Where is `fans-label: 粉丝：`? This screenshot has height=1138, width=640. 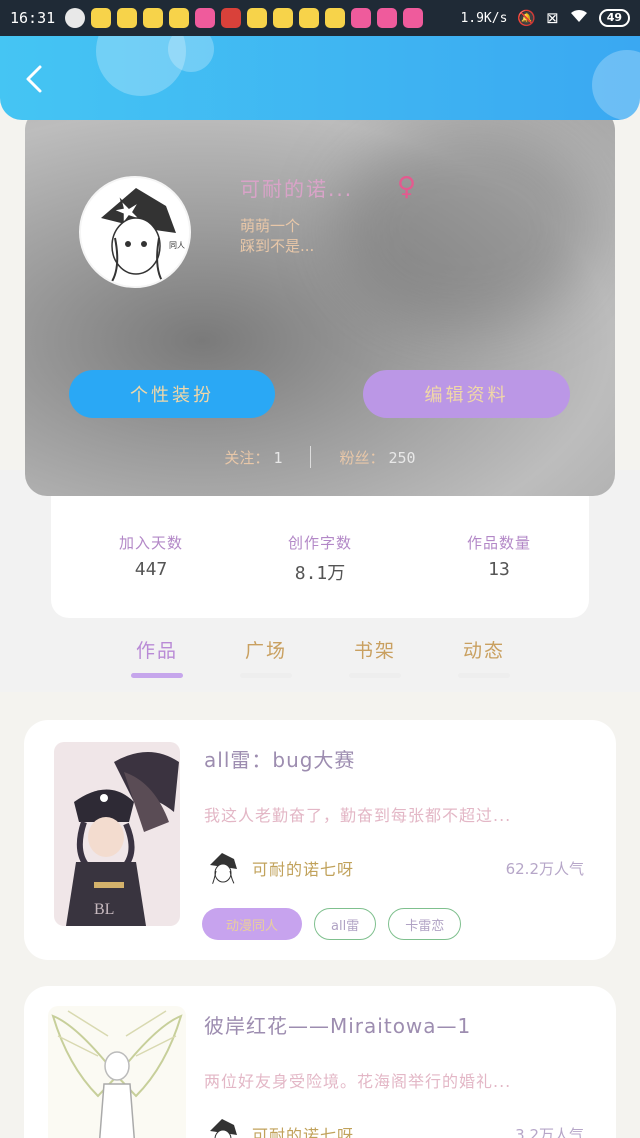 fans-label: 粉丝： is located at coordinates (362, 457).